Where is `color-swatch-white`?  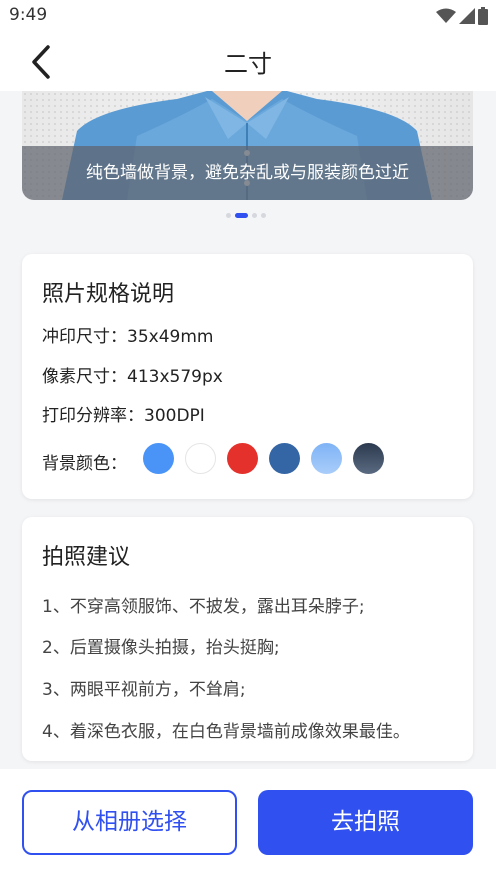
color-swatch-white is located at coordinates (200, 458).